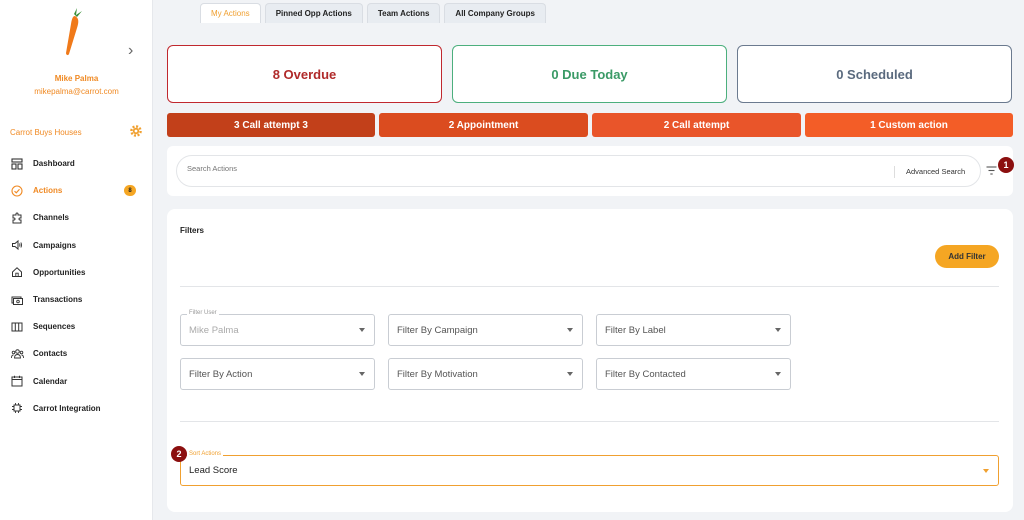 This screenshot has height=520, width=1024. What do you see at coordinates (1006, 165) in the screenshot?
I see `step-marker-1: 1` at bounding box center [1006, 165].